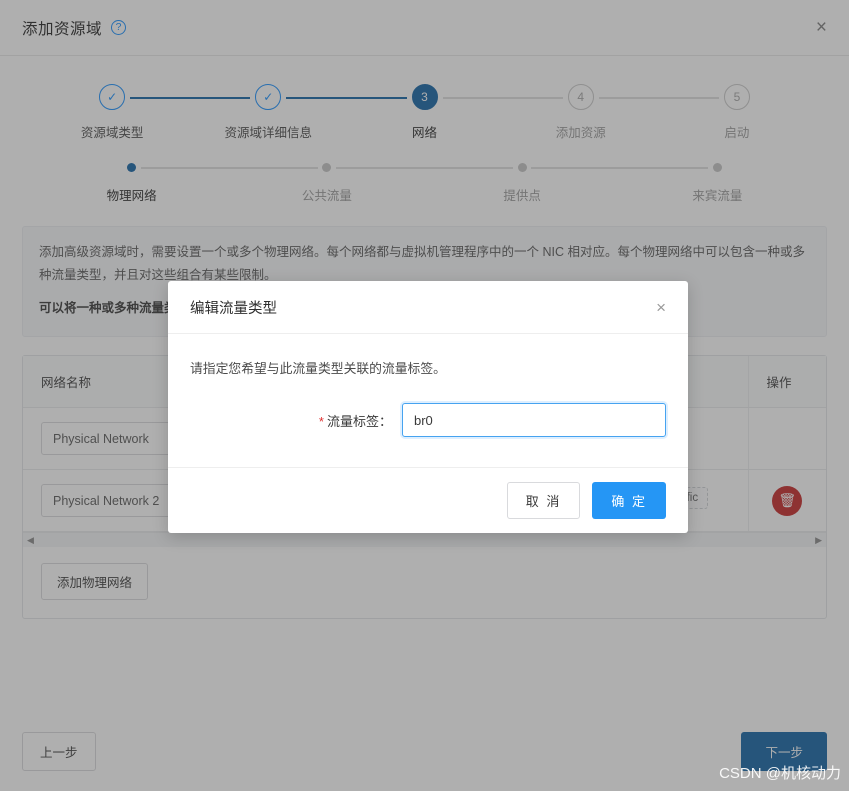 The image size is (849, 791). I want to click on dialog-body: 请指定您希望与此流量类型关联的流量标签。 * 流量标签：, so click(428, 400).